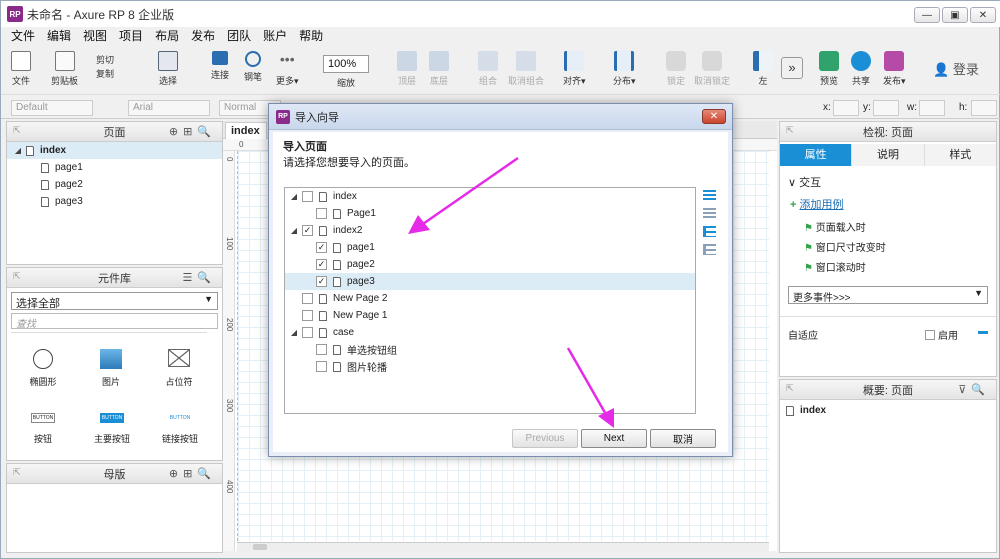  I want to click on adaptive-settings-icon: ▬, so click(983, 331).